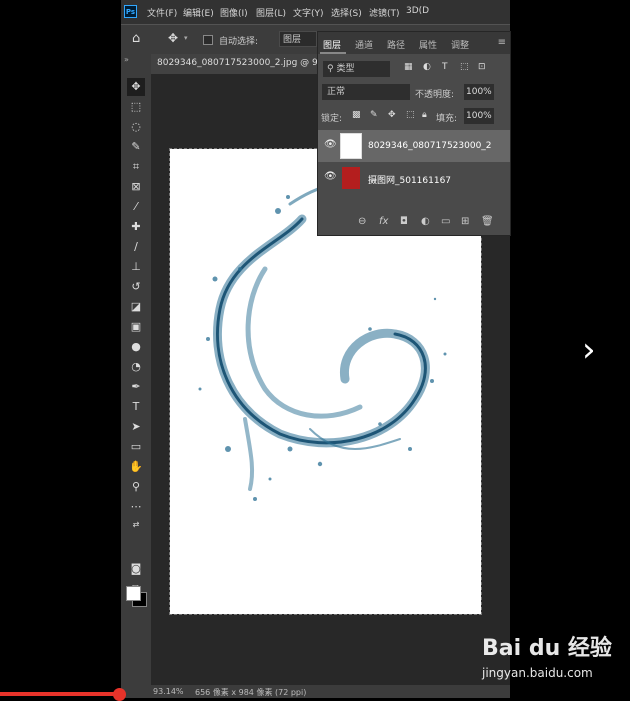 The image size is (630, 701). What do you see at coordinates (435, 95) in the screenshot?
I see `opacity-label: 不透明度:` at bounding box center [435, 95].